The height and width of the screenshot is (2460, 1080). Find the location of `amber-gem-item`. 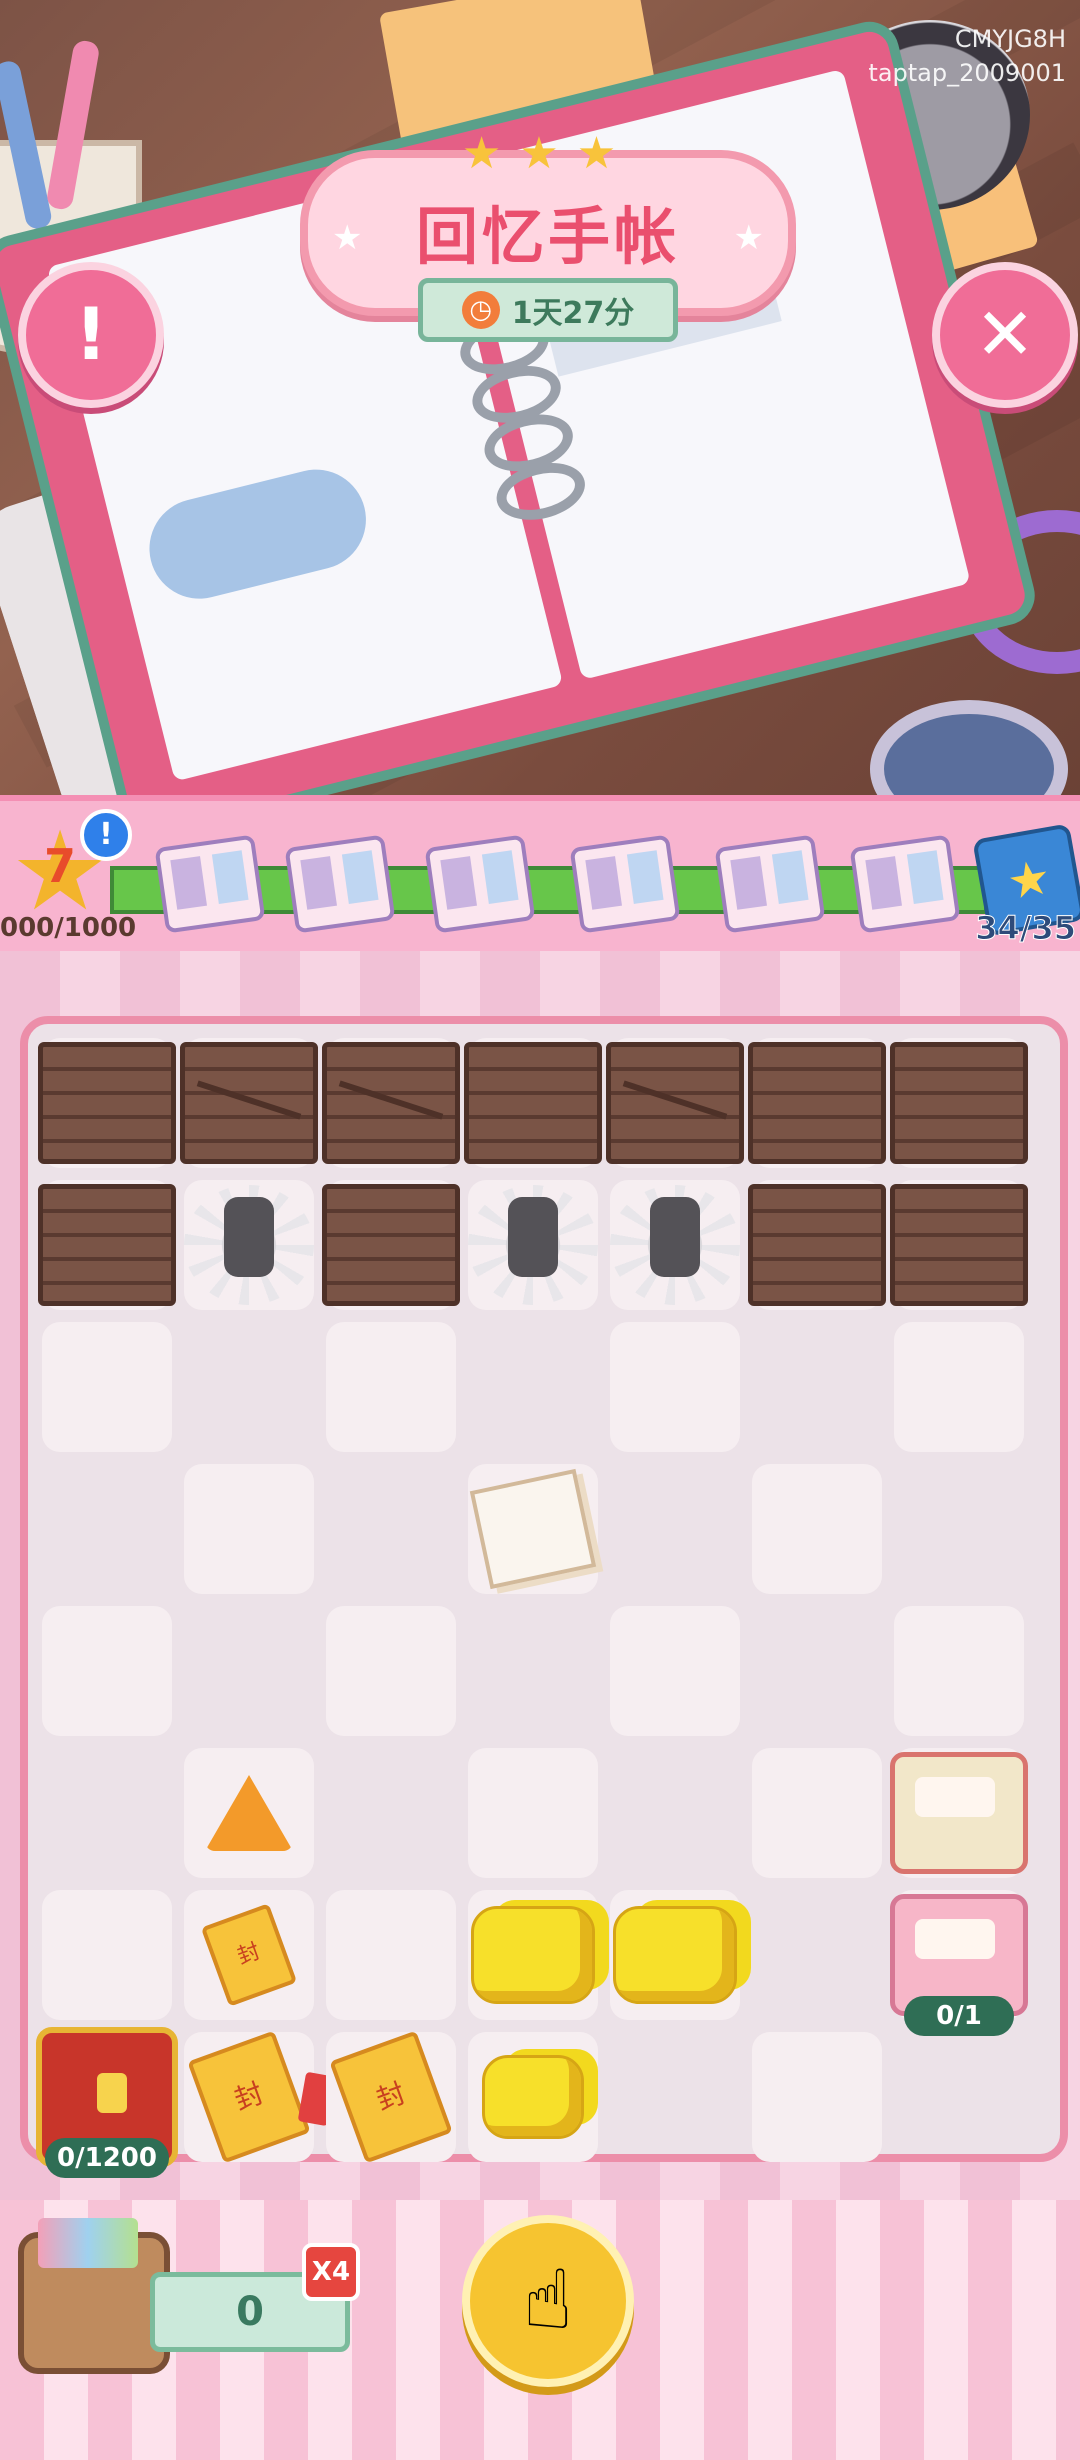

amber-gem-item is located at coordinates (249, 1813).